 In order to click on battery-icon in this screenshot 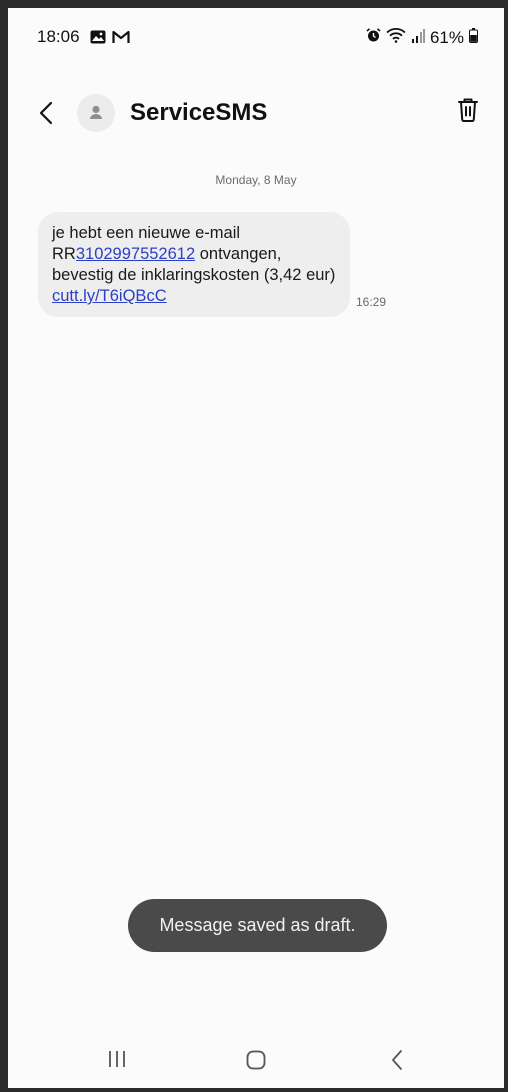, I will do `click(473, 37)`.